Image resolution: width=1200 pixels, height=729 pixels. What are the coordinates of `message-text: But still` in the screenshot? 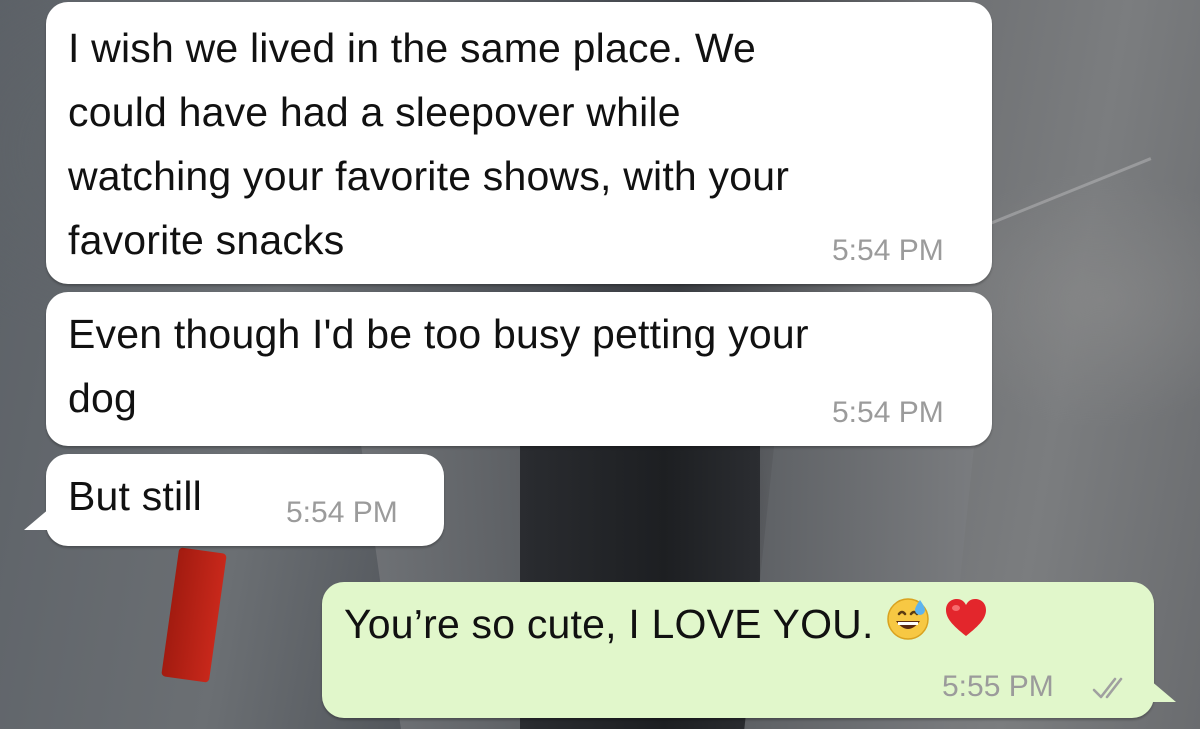 It's located at (135, 496).